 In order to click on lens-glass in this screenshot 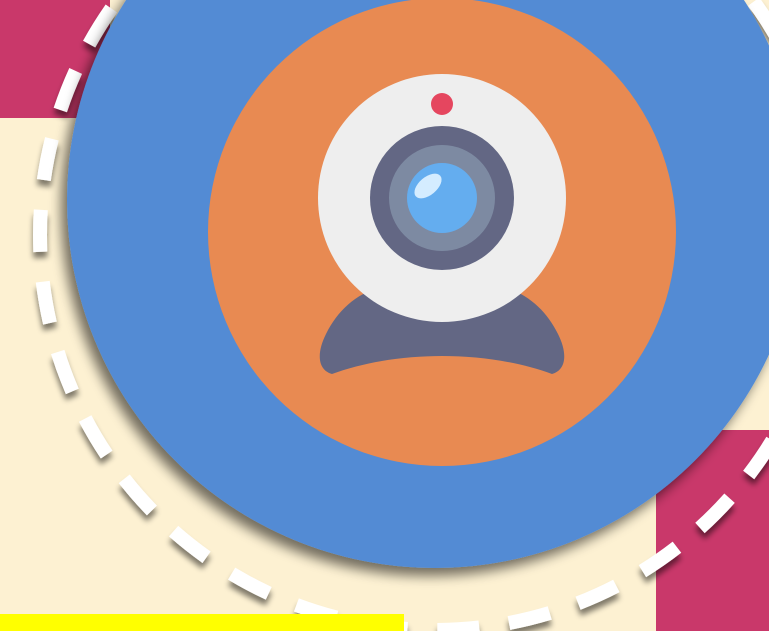, I will do `click(442, 198)`.